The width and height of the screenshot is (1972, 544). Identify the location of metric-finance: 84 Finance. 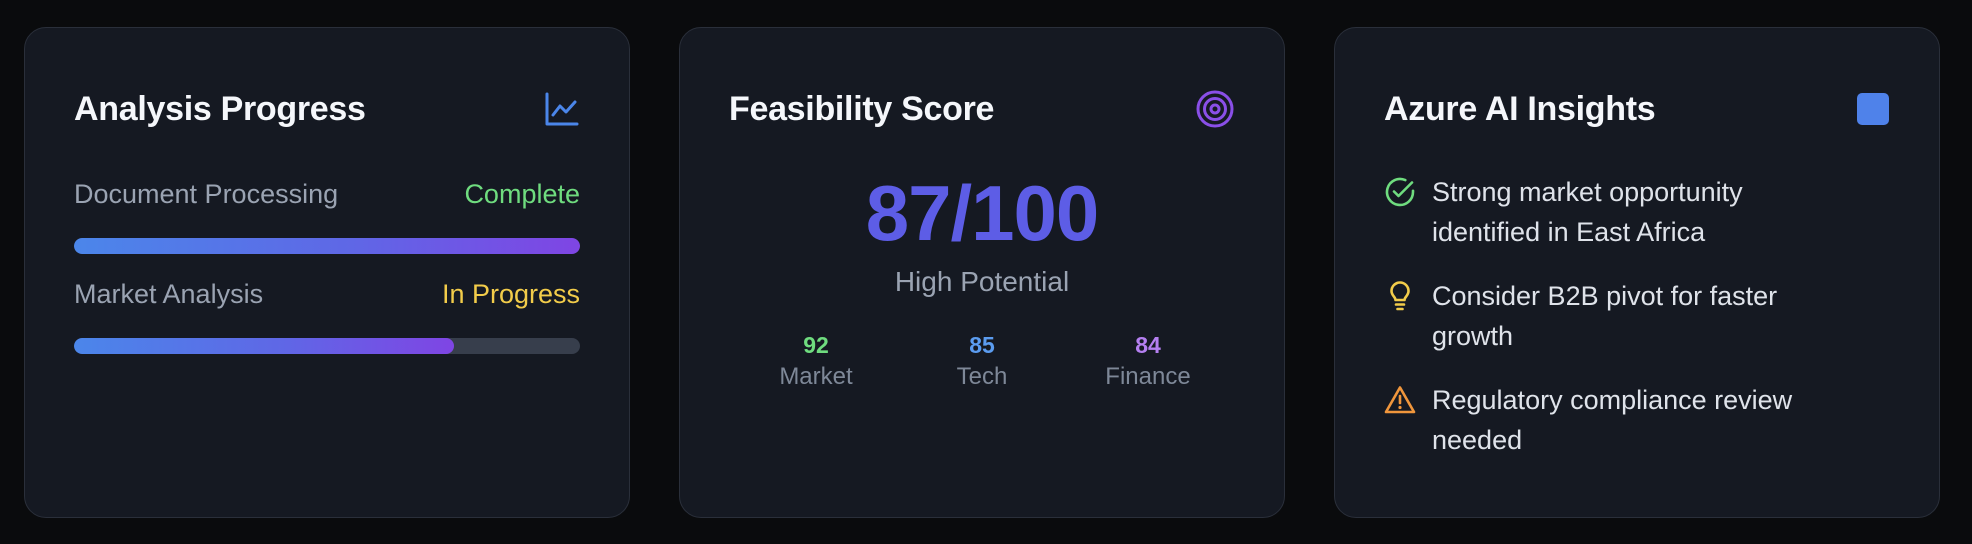
(1148, 361).